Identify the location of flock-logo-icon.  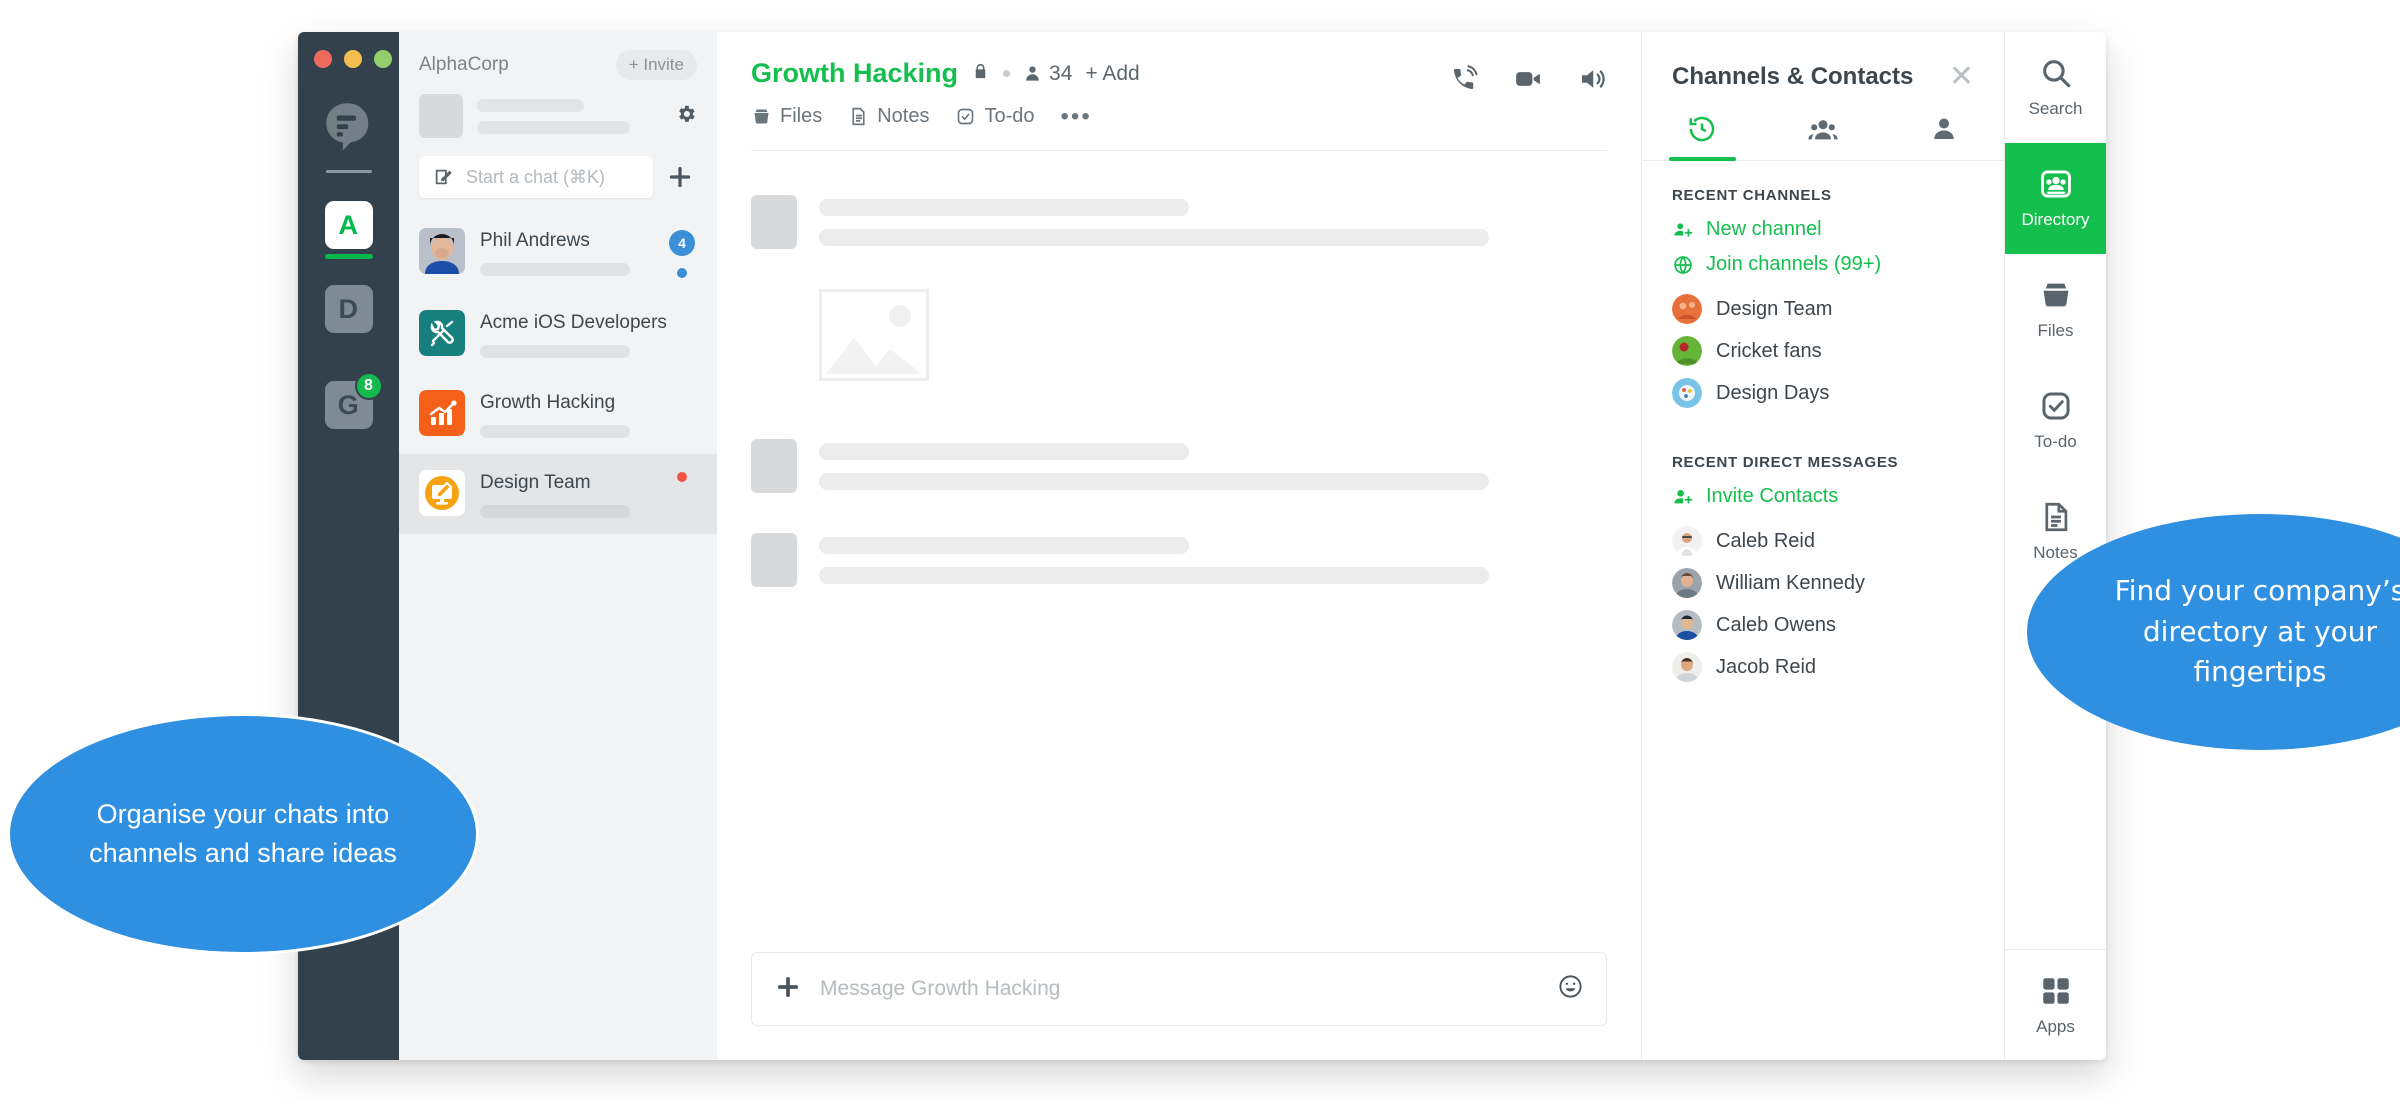
(346, 127).